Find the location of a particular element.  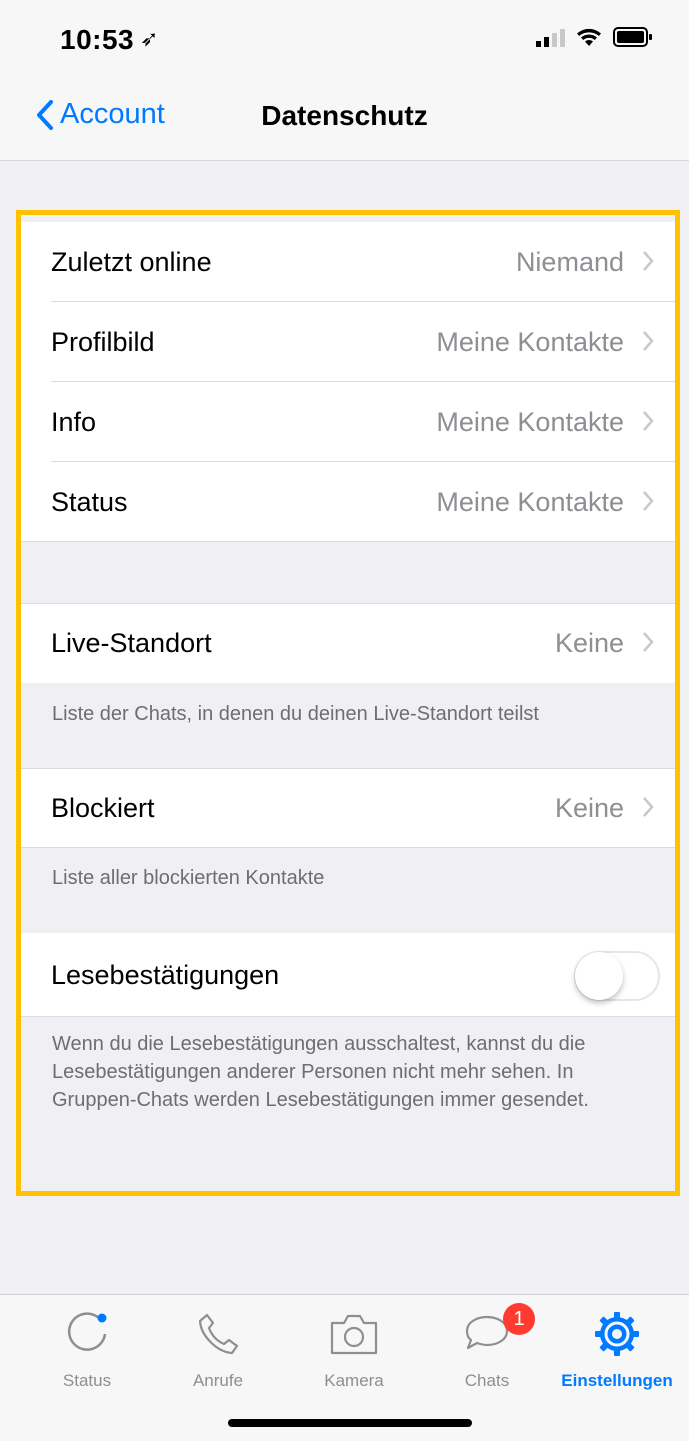

tab-label: Status is located at coordinates (87, 1380).